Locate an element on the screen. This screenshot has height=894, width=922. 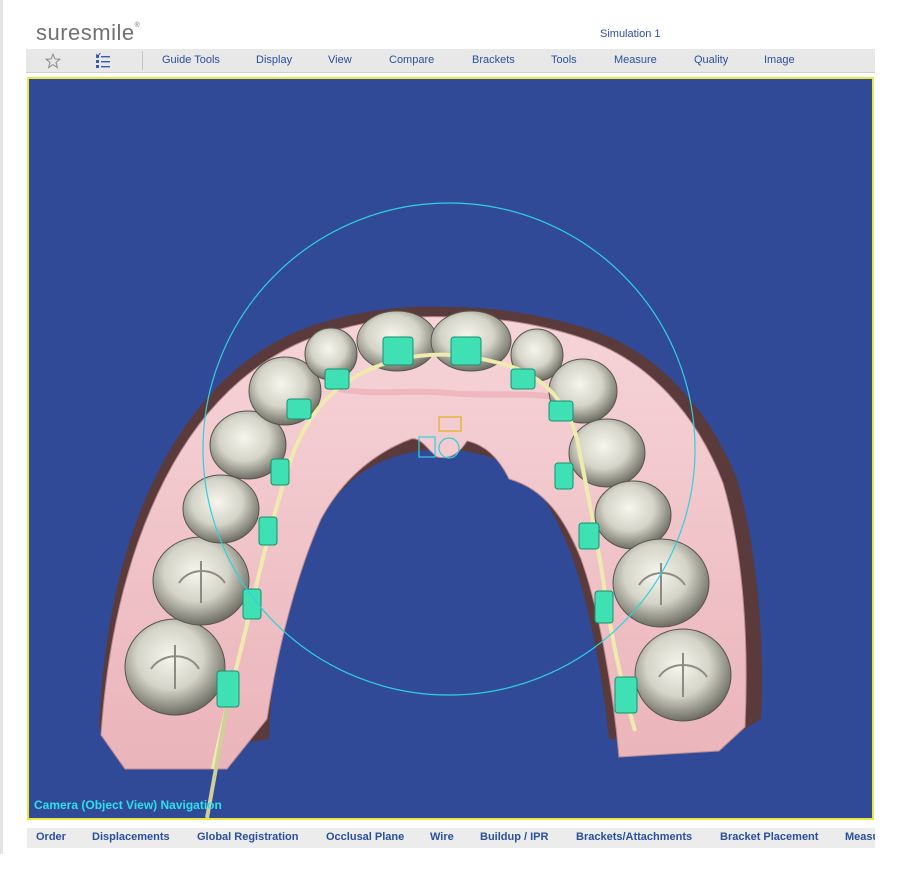
tab-brackets-attachments: Brackets/Attachments is located at coordinates (634, 837).